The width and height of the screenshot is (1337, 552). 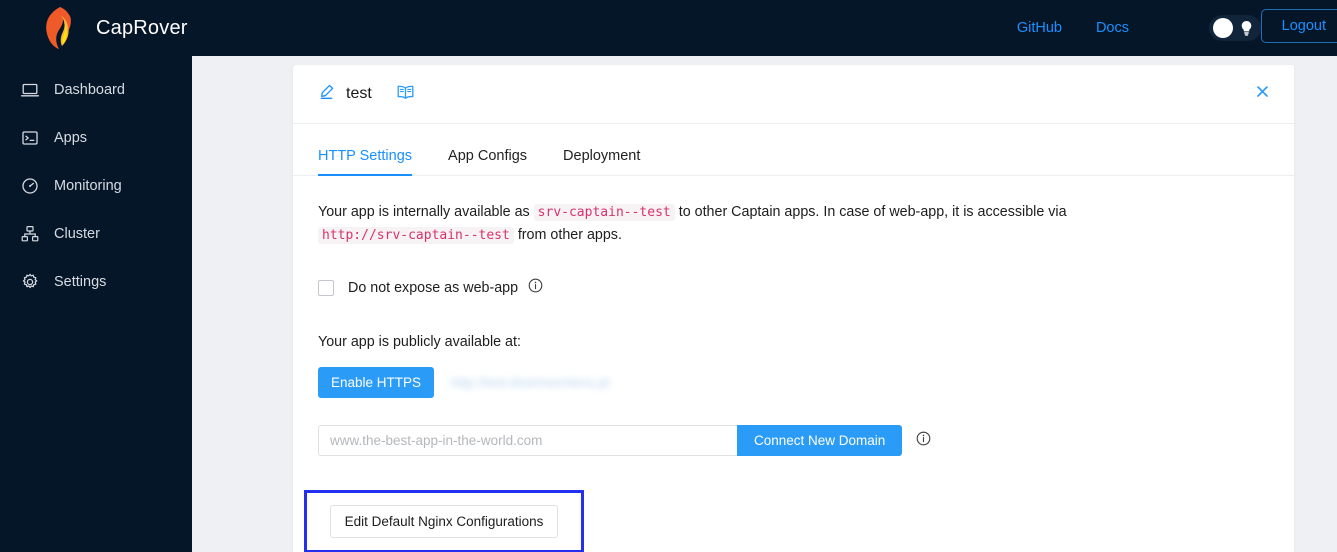 What do you see at coordinates (365, 162) in the screenshot?
I see `tab-http-settings: HTTP Settings` at bounding box center [365, 162].